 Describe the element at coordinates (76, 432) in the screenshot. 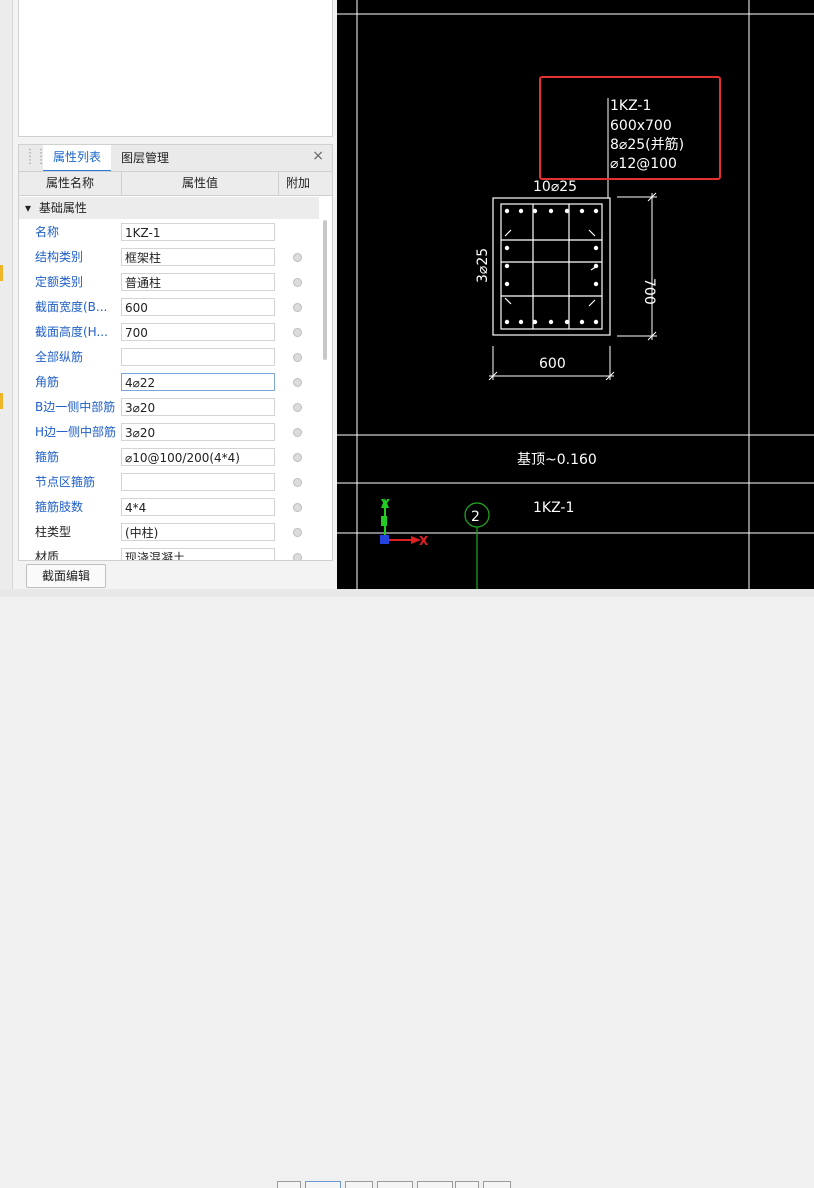

I see `property-name: H边一侧中部筋` at that location.